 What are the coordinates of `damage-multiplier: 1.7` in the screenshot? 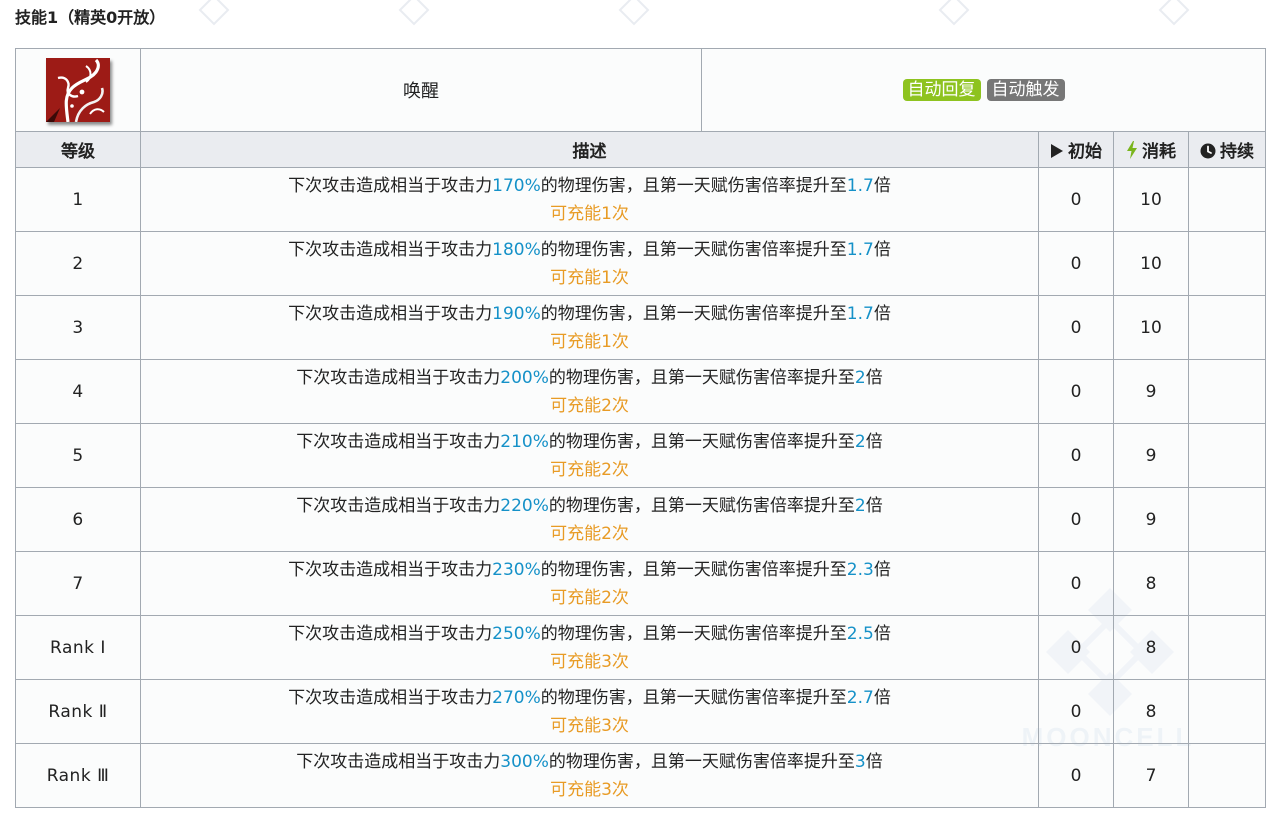 It's located at (860, 185).